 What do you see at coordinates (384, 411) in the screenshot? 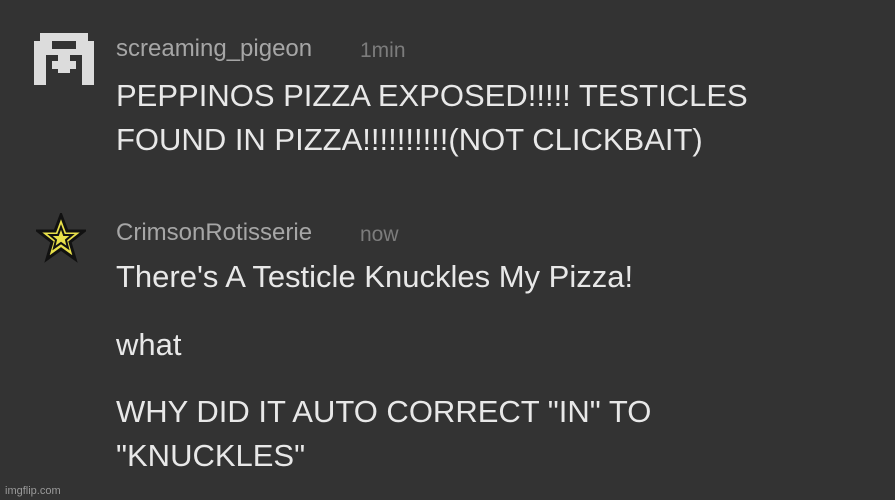
I see `message-text: WHY DID IT AUTO CORRECT "IN" TO` at bounding box center [384, 411].